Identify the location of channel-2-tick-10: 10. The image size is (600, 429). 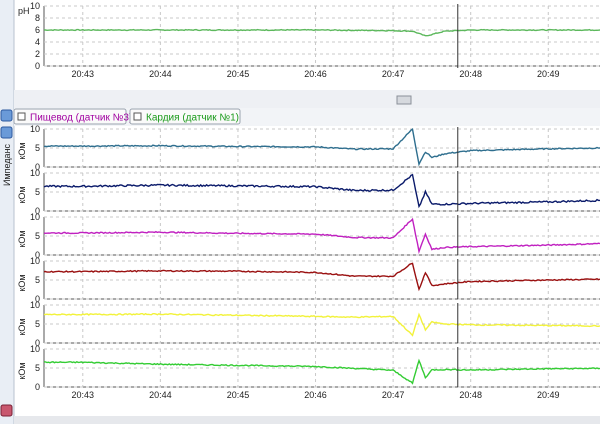
(35, 173).